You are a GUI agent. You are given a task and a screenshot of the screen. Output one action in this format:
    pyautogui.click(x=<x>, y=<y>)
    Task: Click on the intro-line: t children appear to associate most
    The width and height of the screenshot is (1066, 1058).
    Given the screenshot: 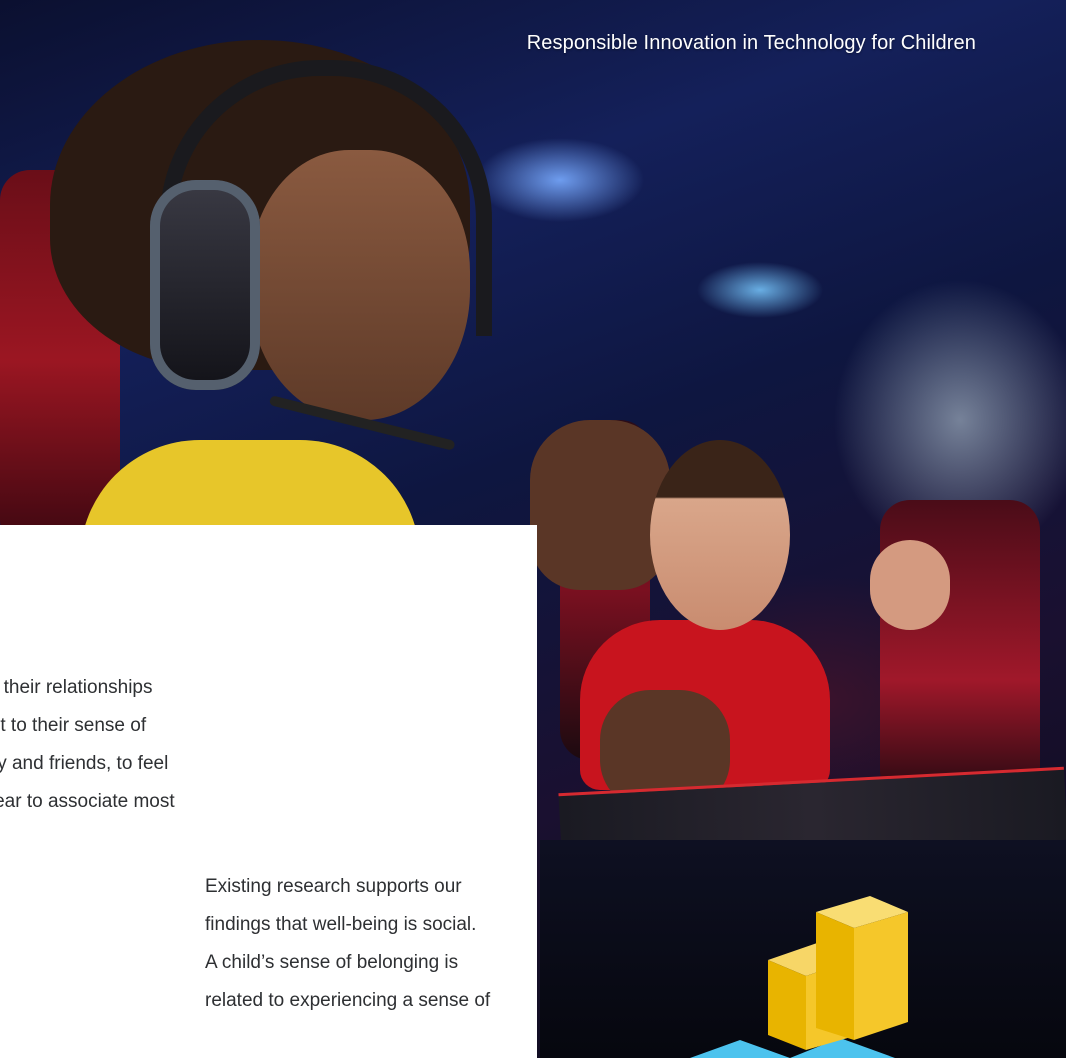 What is the action you would take?
    pyautogui.click(x=87, y=801)
    